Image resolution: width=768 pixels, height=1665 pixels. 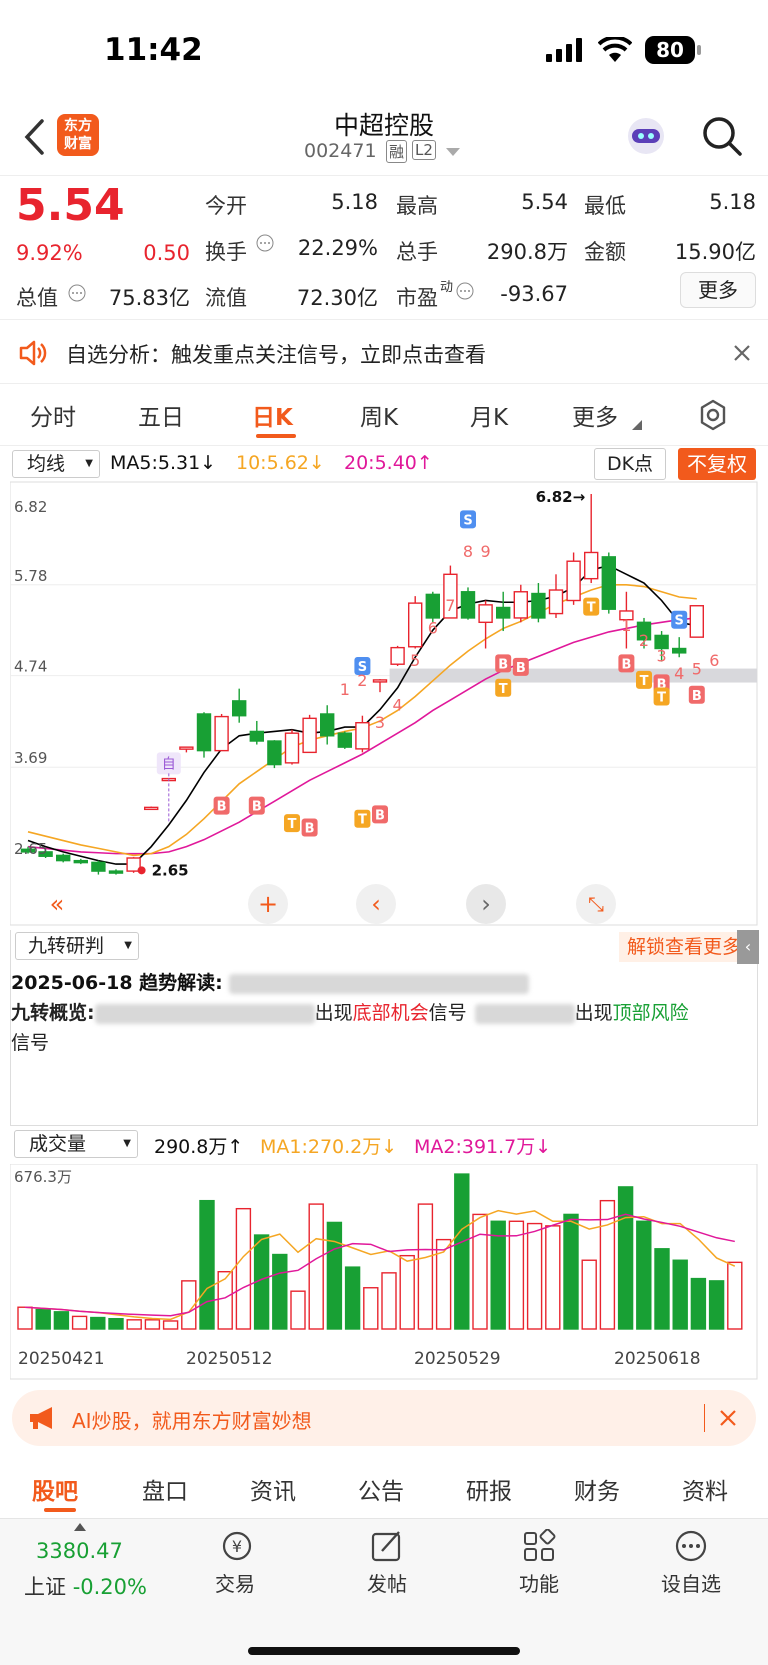 What do you see at coordinates (384, 1418) in the screenshot?
I see `ai-promo-banner: AI炒股，就用东方财富妙想` at bounding box center [384, 1418].